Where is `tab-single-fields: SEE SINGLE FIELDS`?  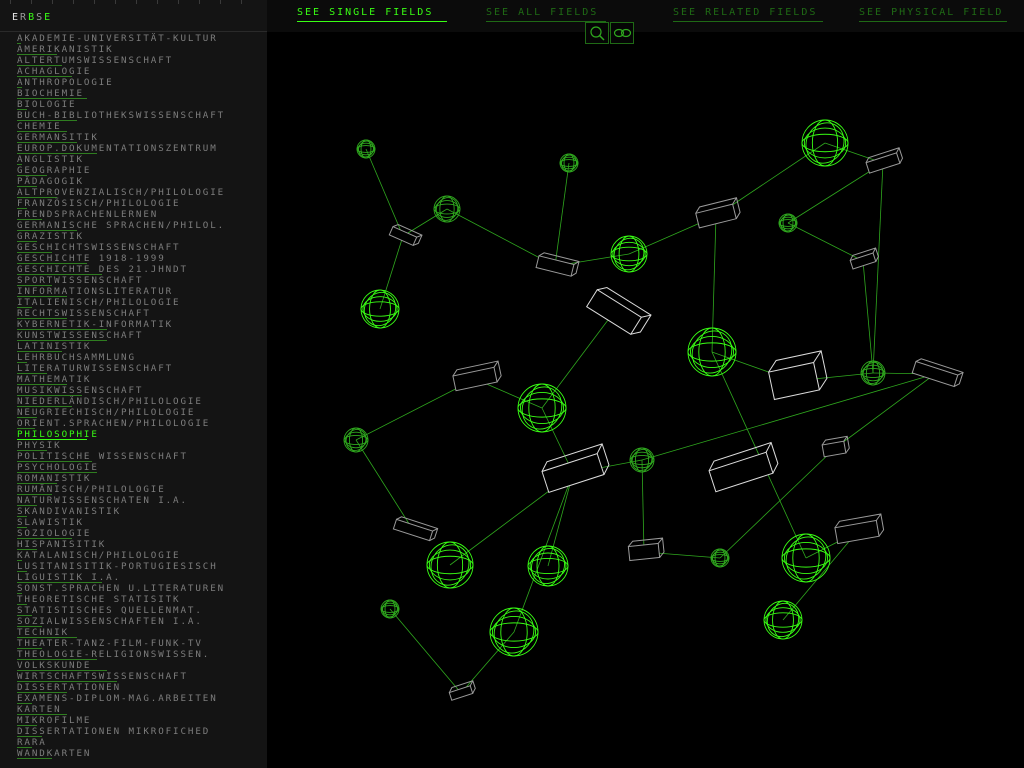 tab-single-fields: SEE SINGLE FIELDS is located at coordinates (372, 14).